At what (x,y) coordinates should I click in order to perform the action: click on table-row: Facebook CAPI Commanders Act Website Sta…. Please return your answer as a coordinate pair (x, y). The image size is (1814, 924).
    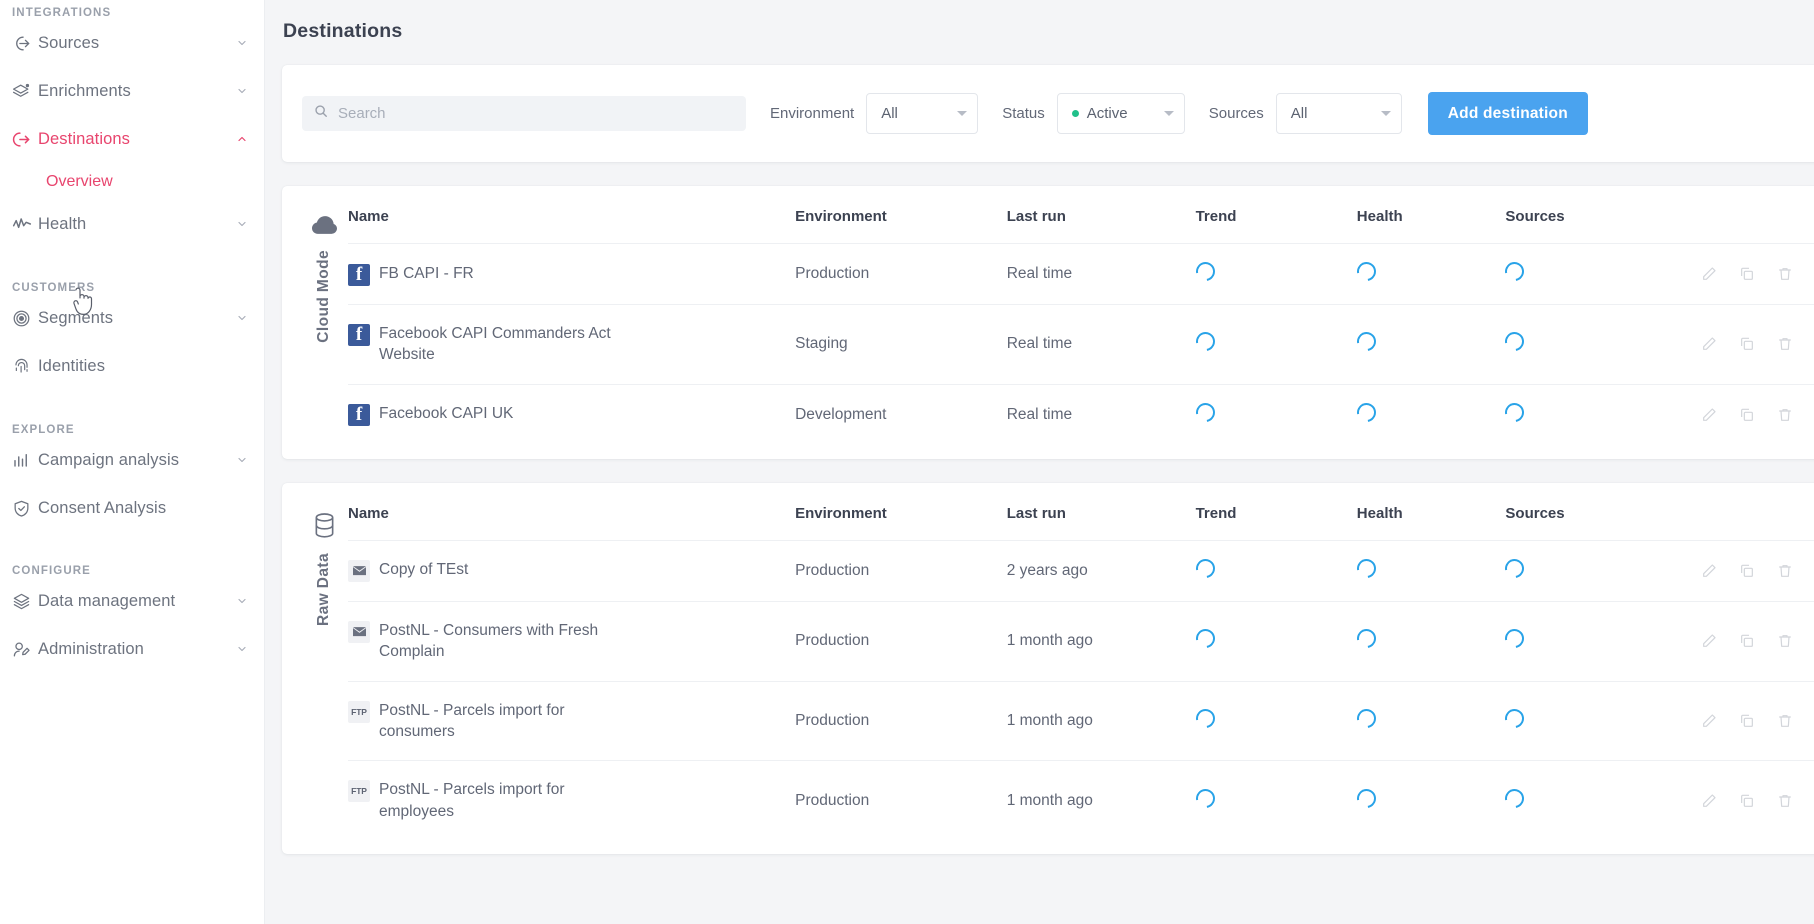
    Looking at the image, I should click on (1081, 344).